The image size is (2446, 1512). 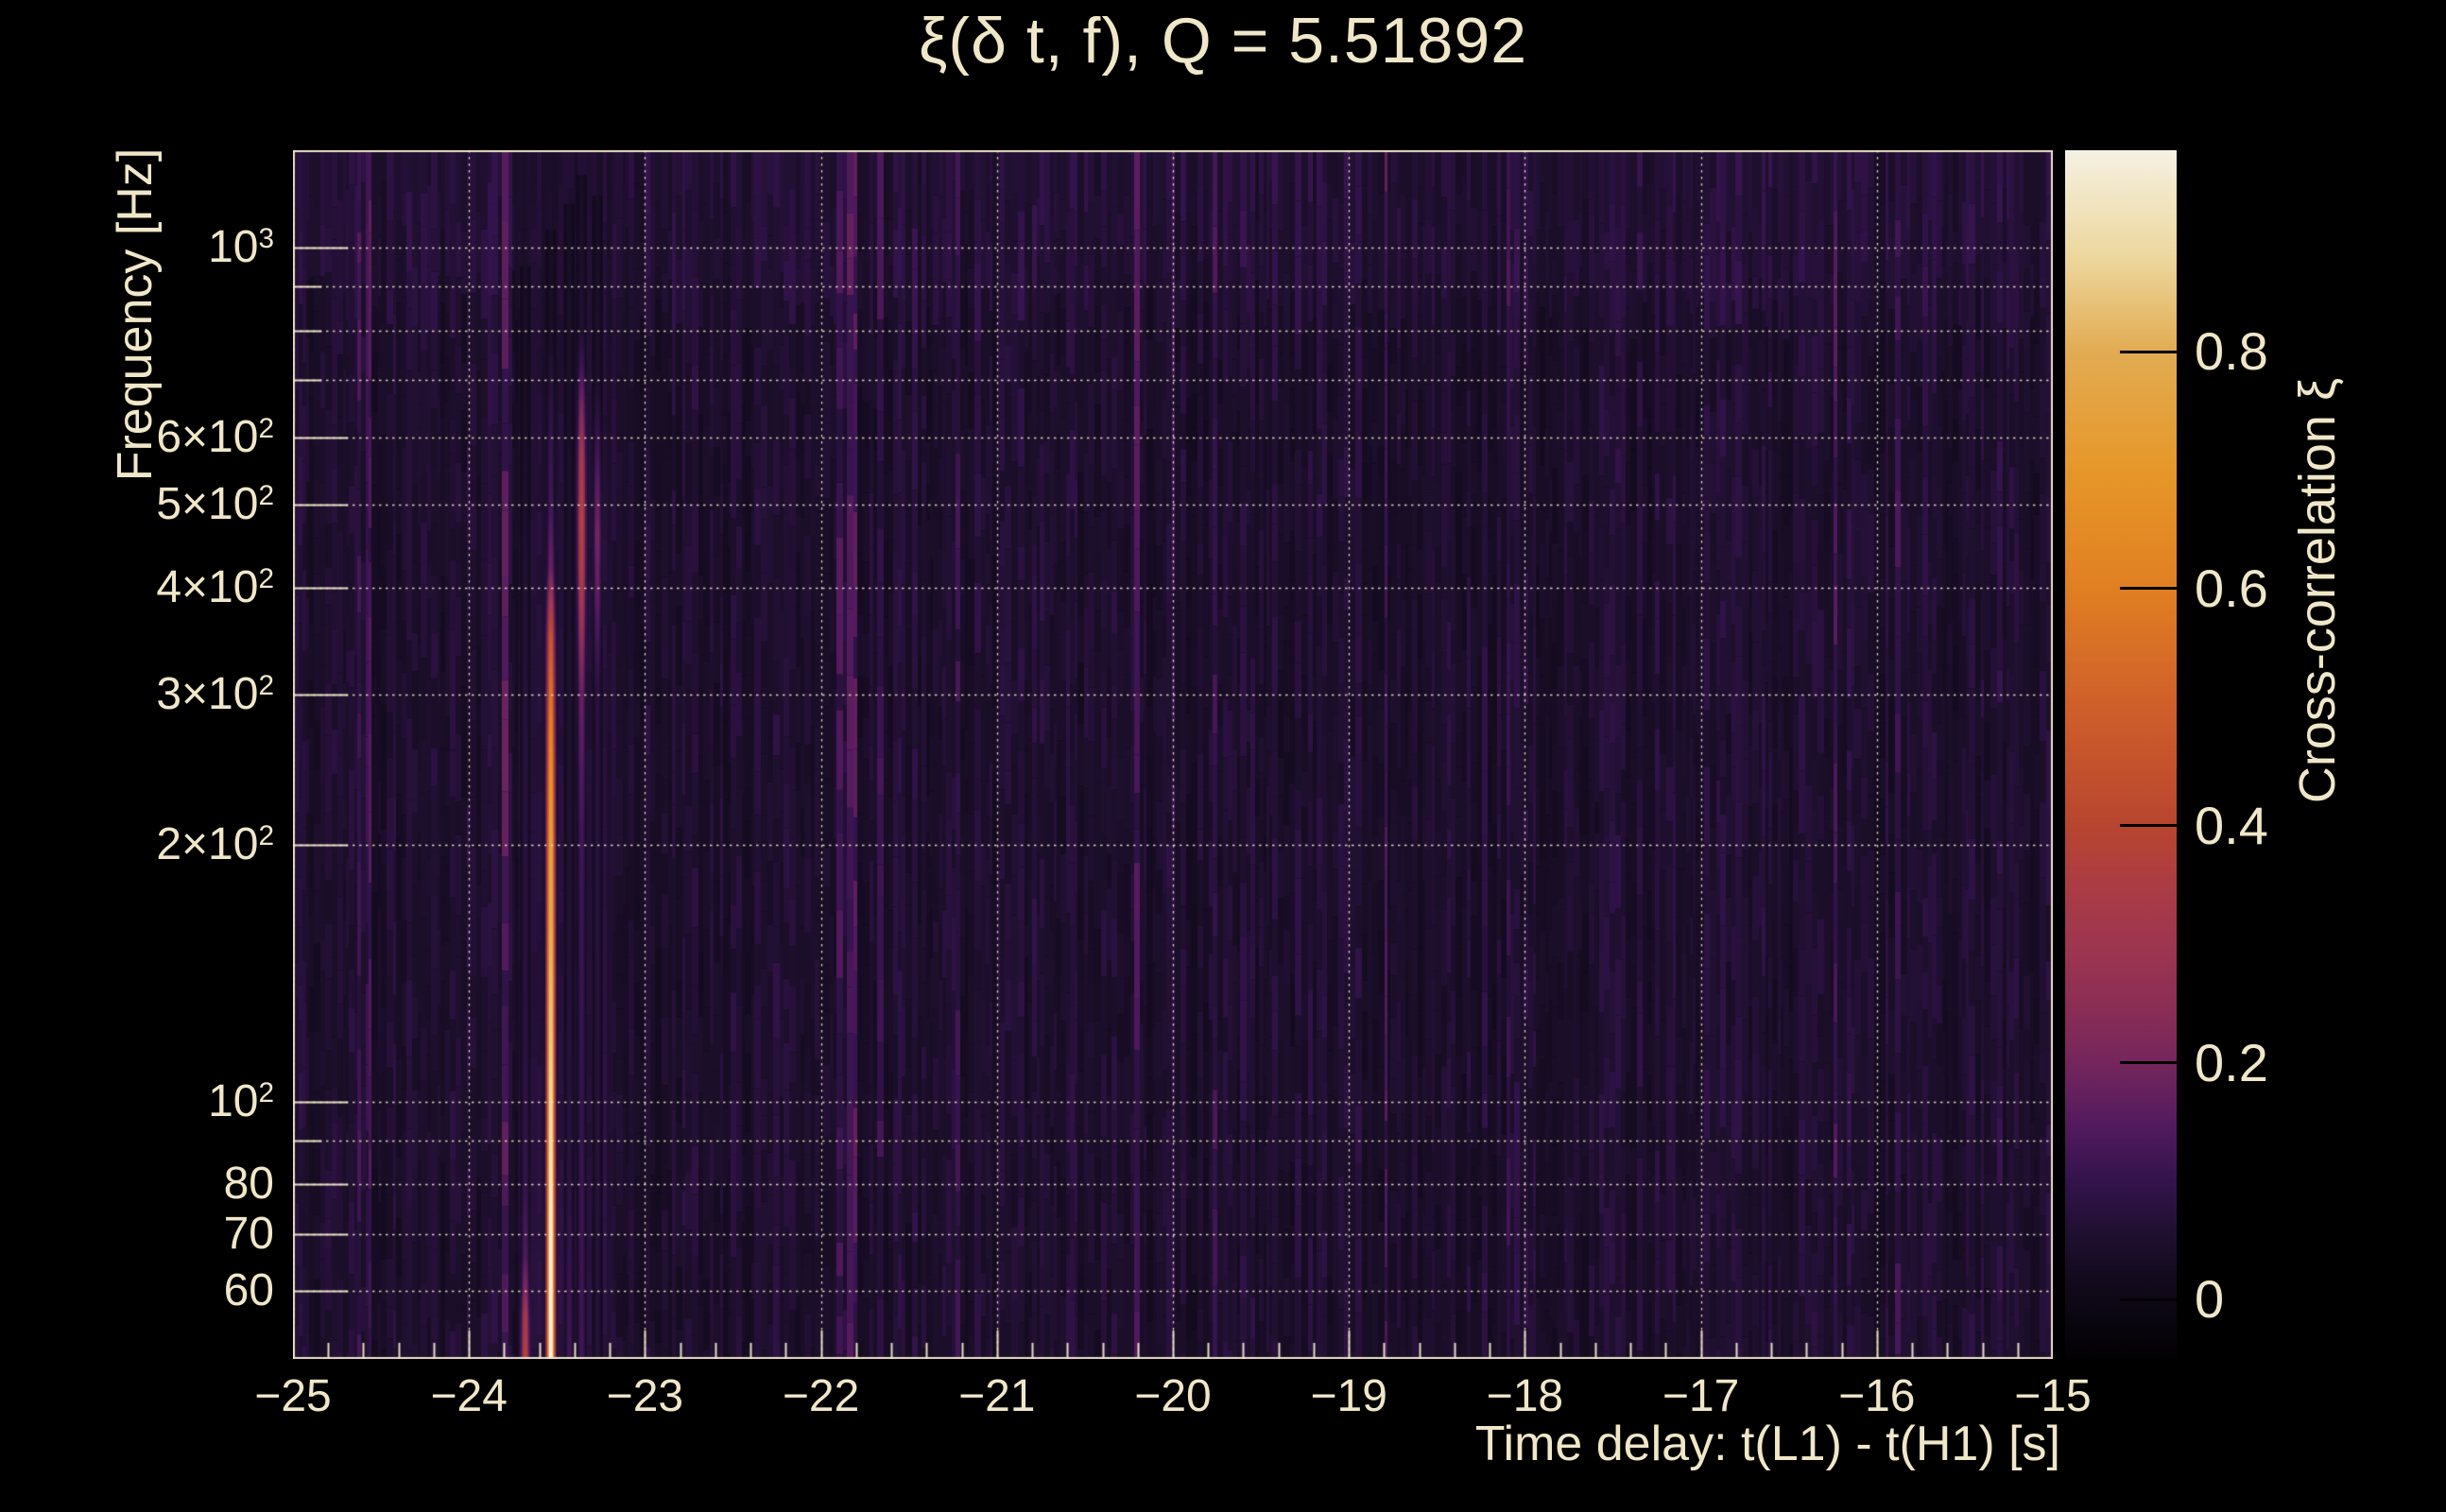 What do you see at coordinates (2210, 1299) in the screenshot?
I see `colorbar-tick-label: 0` at bounding box center [2210, 1299].